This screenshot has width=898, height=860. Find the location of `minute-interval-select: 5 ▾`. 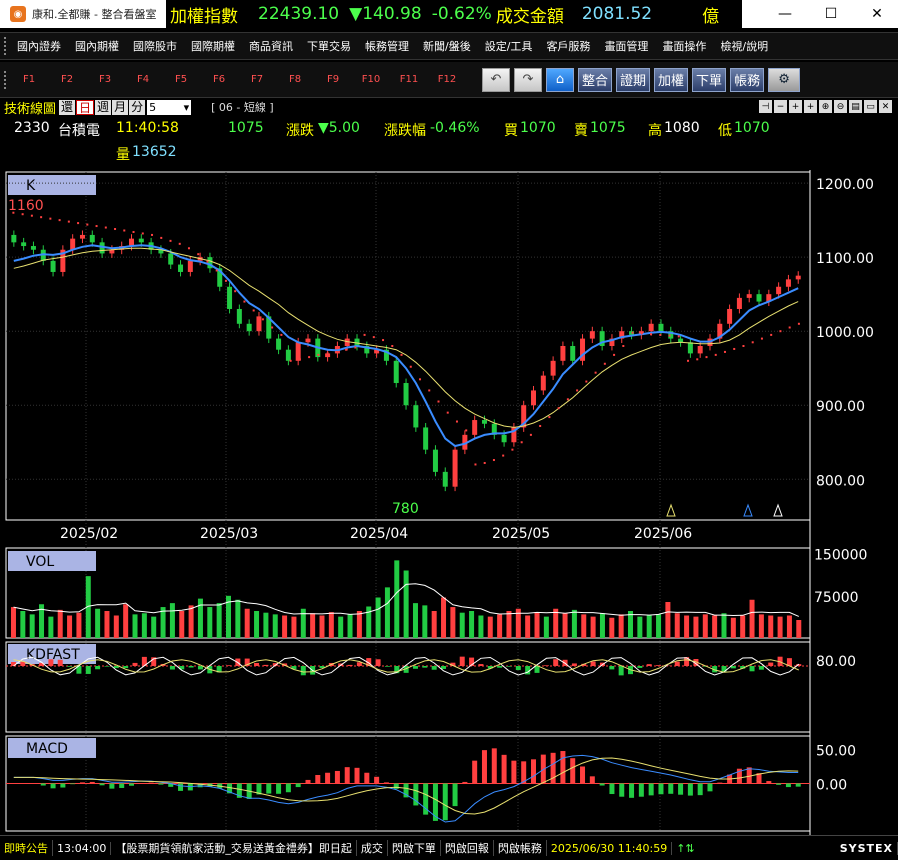

minute-interval-select: 5 ▾ is located at coordinates (169, 107).